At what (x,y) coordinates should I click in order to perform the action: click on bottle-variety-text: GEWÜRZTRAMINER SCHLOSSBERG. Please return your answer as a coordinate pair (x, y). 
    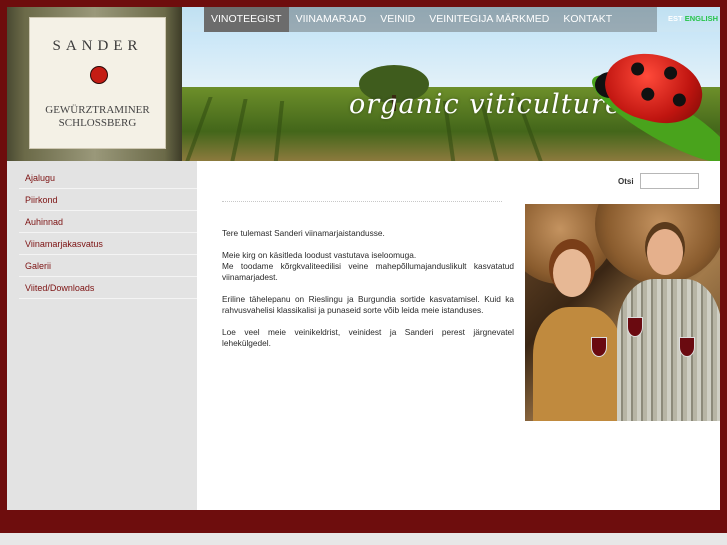
    Looking at the image, I should click on (97, 117).